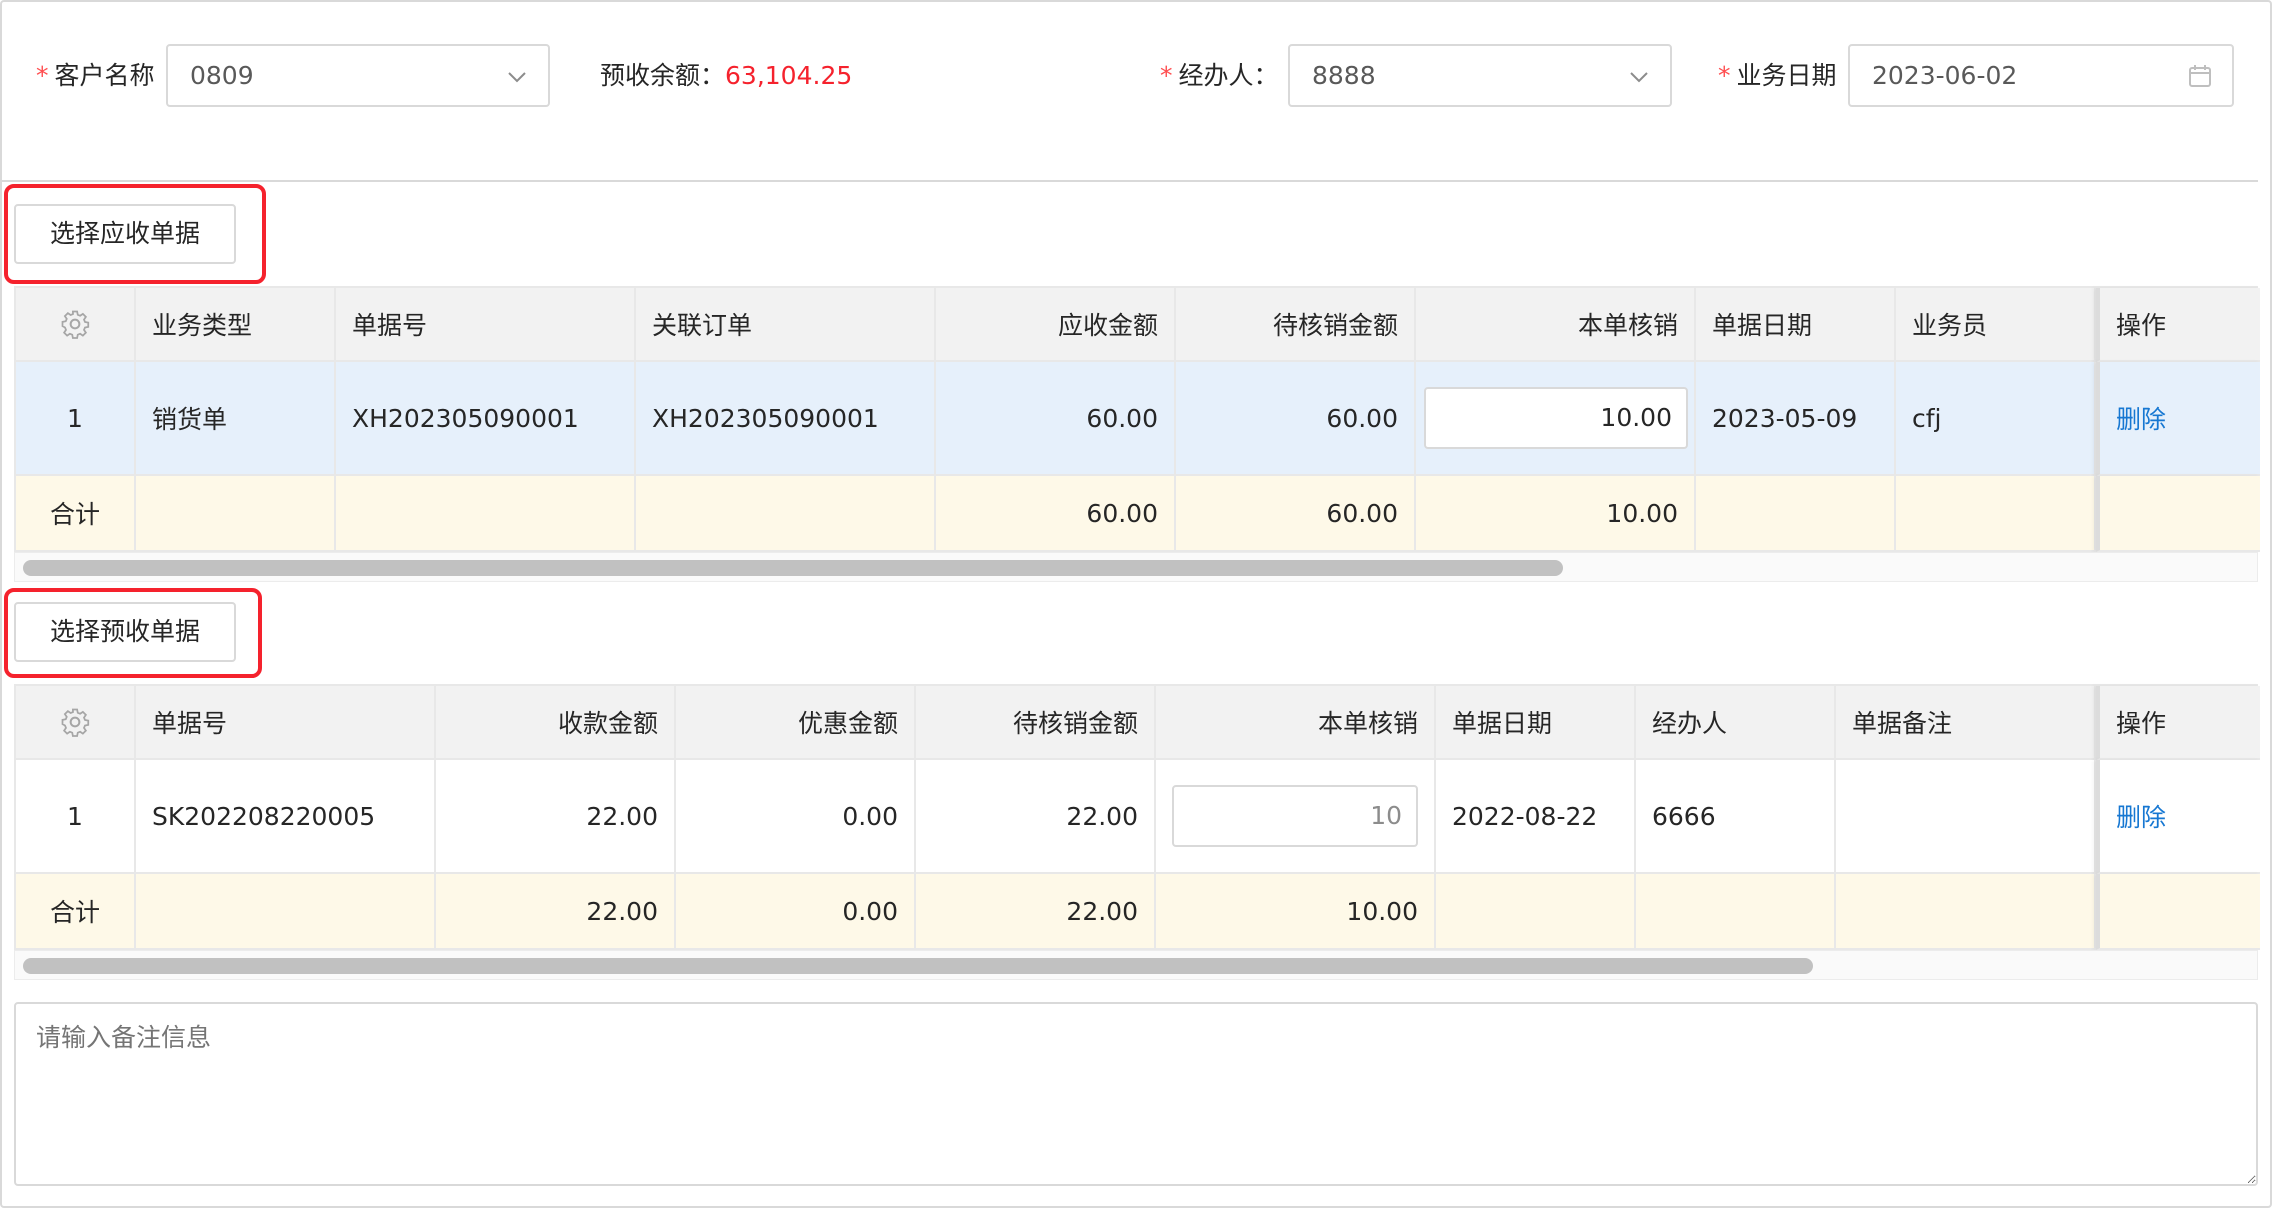 This screenshot has height=1208, width=2272. I want to click on handler-label: * 经办人：, so click(1219, 75).